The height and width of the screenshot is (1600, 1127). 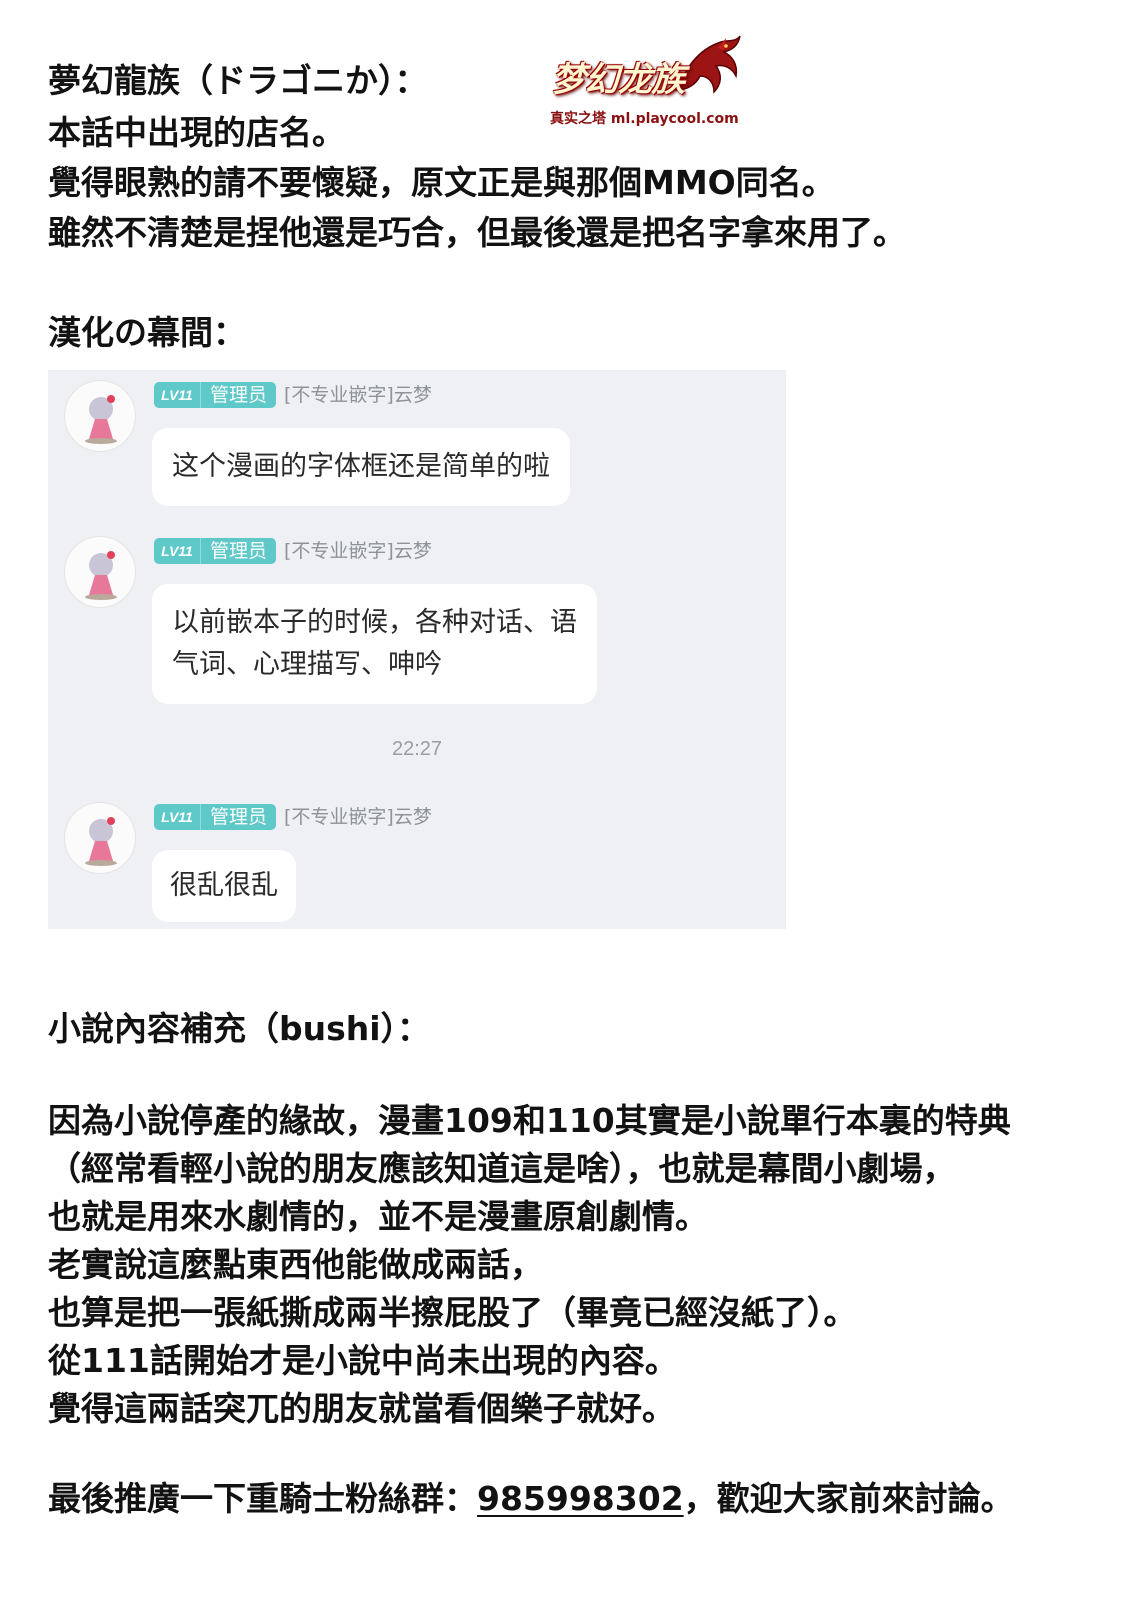 What do you see at coordinates (529, 1120) in the screenshot?
I see `novel-line: 因為小說停產的緣故，漫畫109和110其實是小說單行本裏的特典` at bounding box center [529, 1120].